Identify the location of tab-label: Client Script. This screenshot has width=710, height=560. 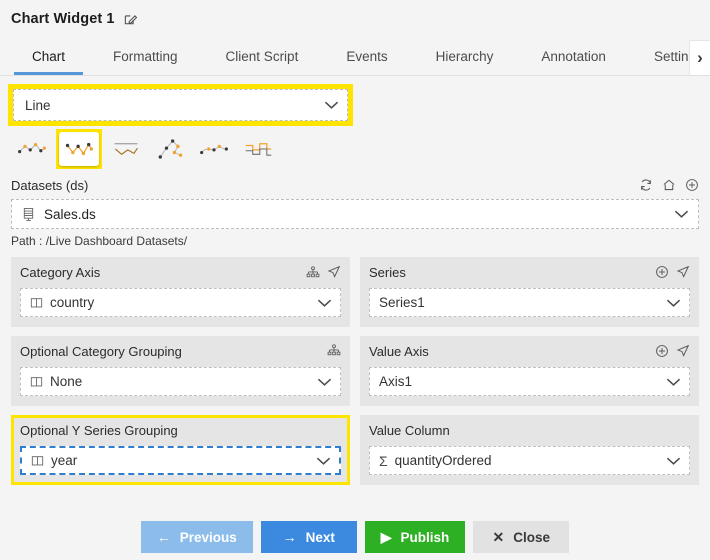
(262, 56).